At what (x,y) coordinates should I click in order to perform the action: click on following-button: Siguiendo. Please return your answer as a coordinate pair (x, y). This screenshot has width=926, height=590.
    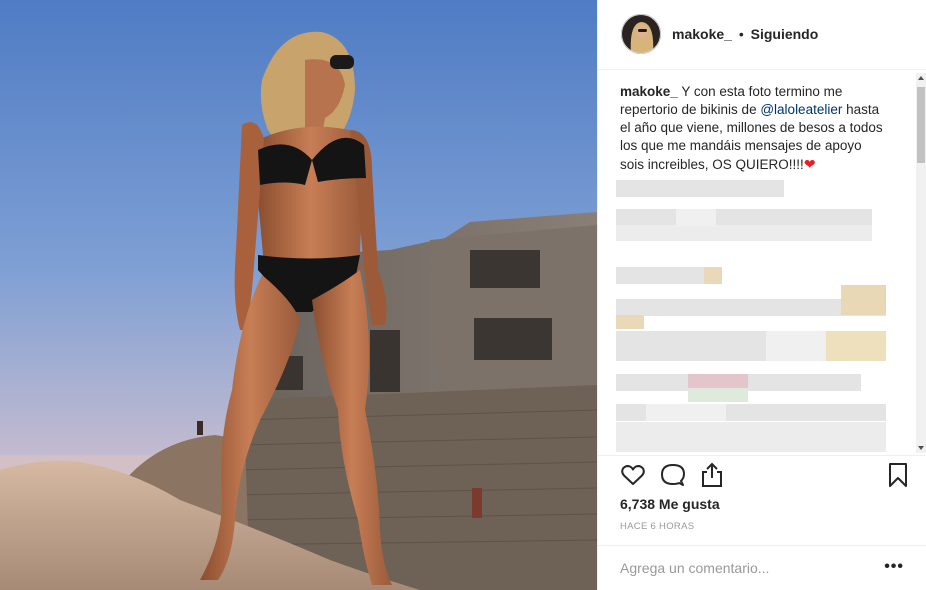
    Looking at the image, I should click on (785, 34).